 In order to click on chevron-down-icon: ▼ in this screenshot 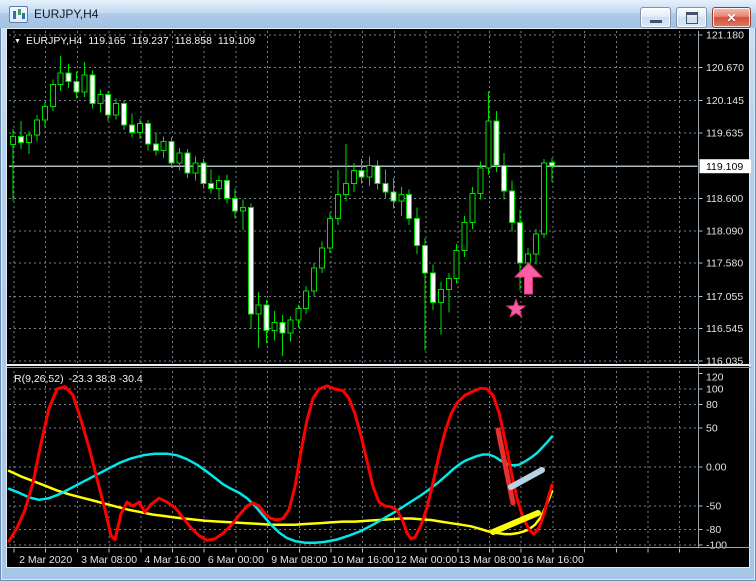, I will do `click(17, 41)`.